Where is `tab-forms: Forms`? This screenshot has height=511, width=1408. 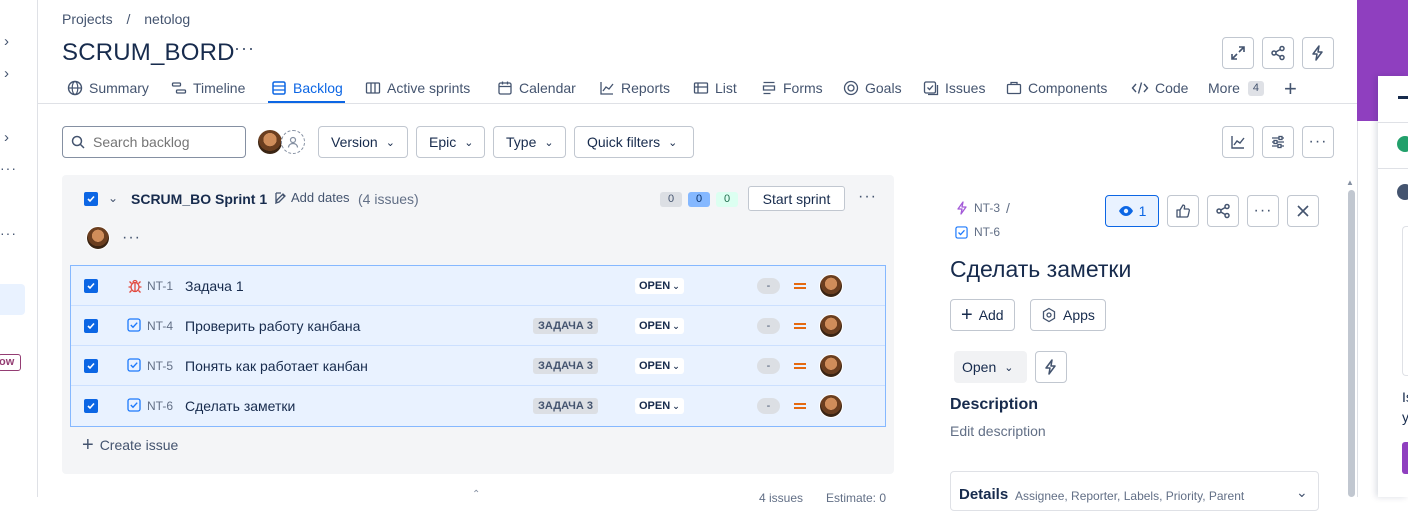 tab-forms: Forms is located at coordinates (792, 88).